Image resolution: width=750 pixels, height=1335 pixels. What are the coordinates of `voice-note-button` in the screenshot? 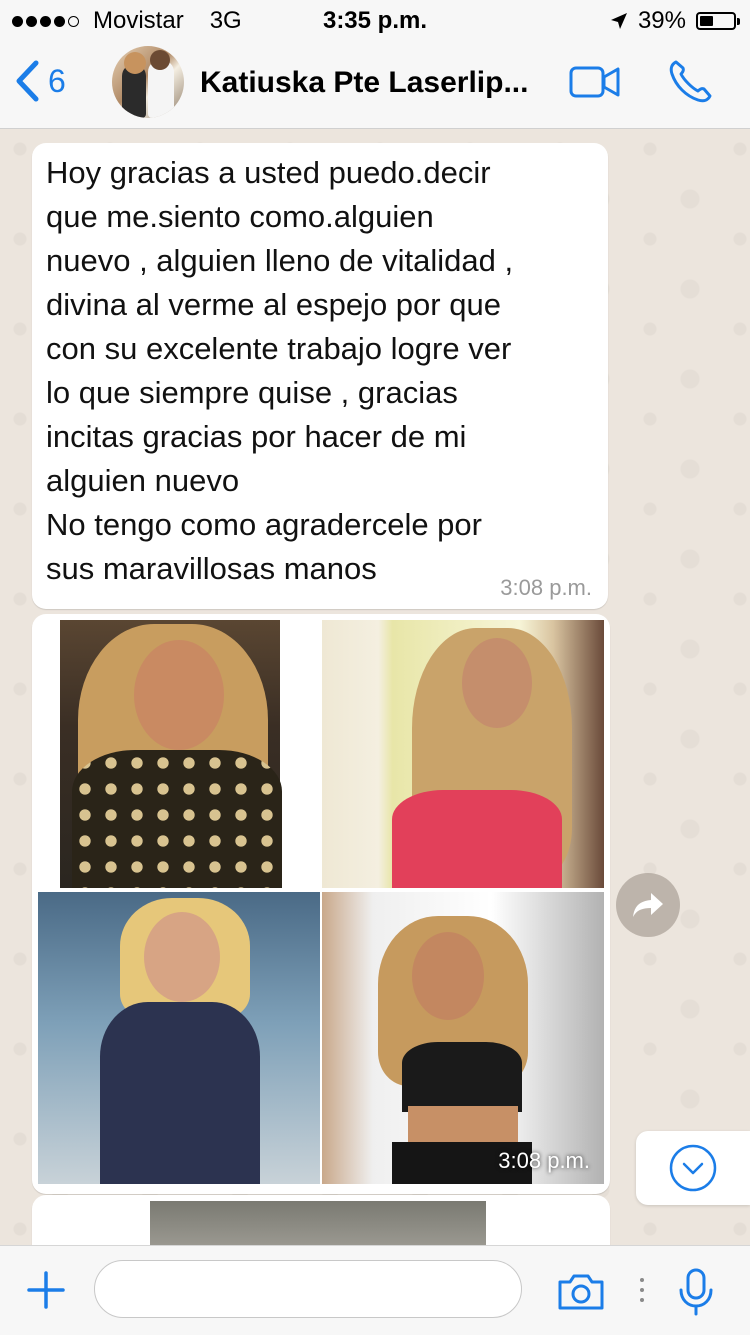 It's located at (696, 1294).